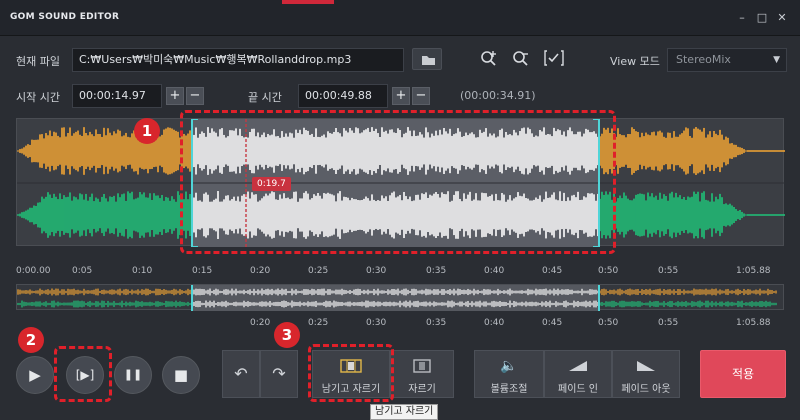 The height and width of the screenshot is (420, 800). What do you see at coordinates (404, 412) in the screenshot?
I see `keep-cut-tooltip: 남기고 자르기` at bounding box center [404, 412].